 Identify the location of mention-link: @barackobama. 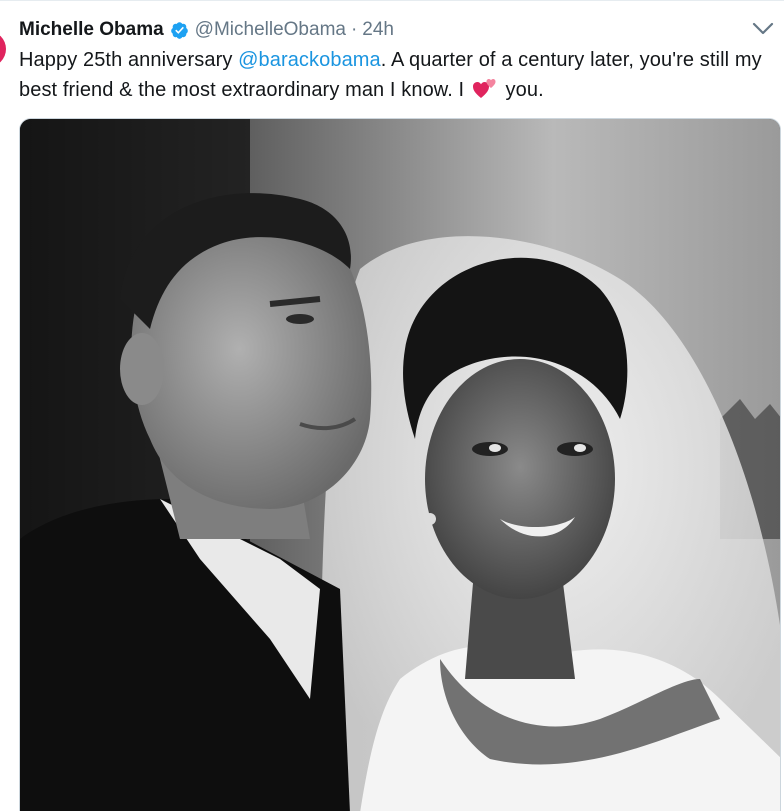
(309, 60).